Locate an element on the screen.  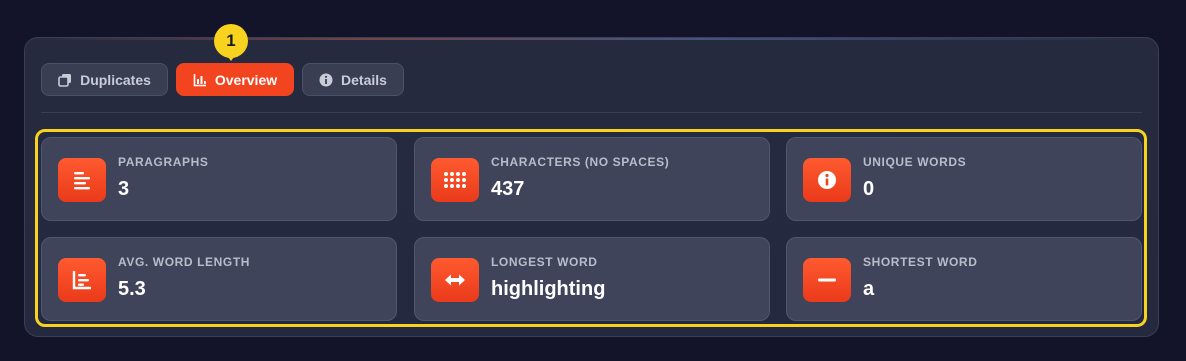
tab-overview: Overview is located at coordinates (235, 79).